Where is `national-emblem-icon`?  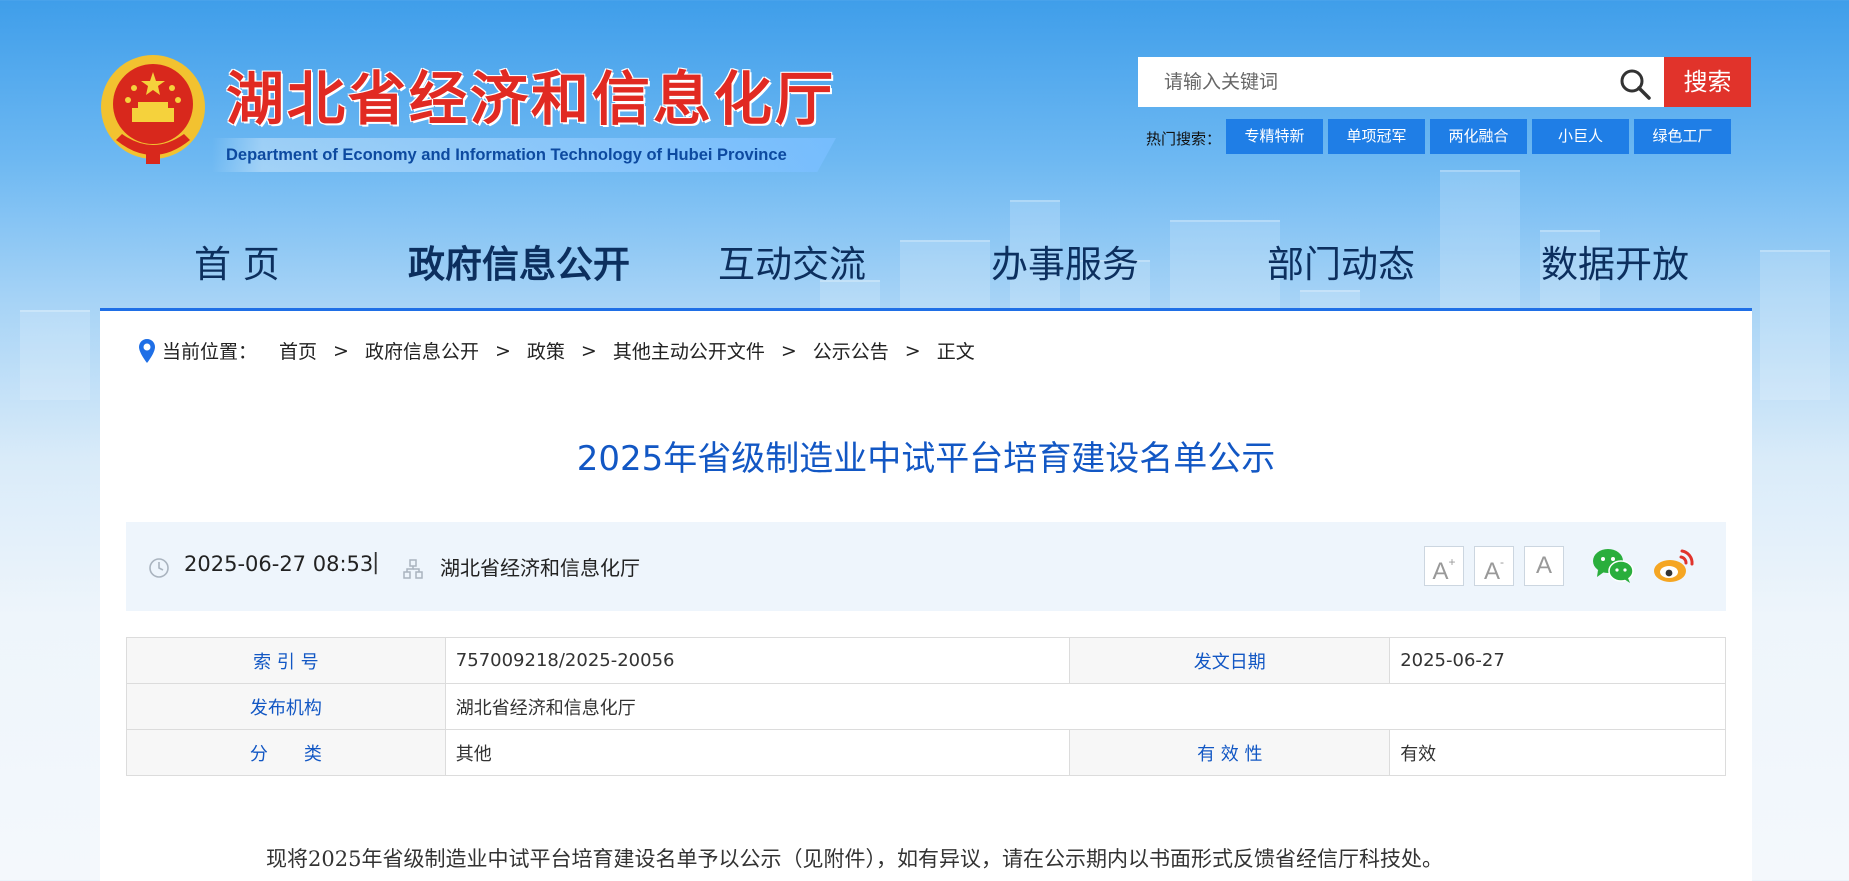 national-emblem-icon is located at coordinates (153, 109).